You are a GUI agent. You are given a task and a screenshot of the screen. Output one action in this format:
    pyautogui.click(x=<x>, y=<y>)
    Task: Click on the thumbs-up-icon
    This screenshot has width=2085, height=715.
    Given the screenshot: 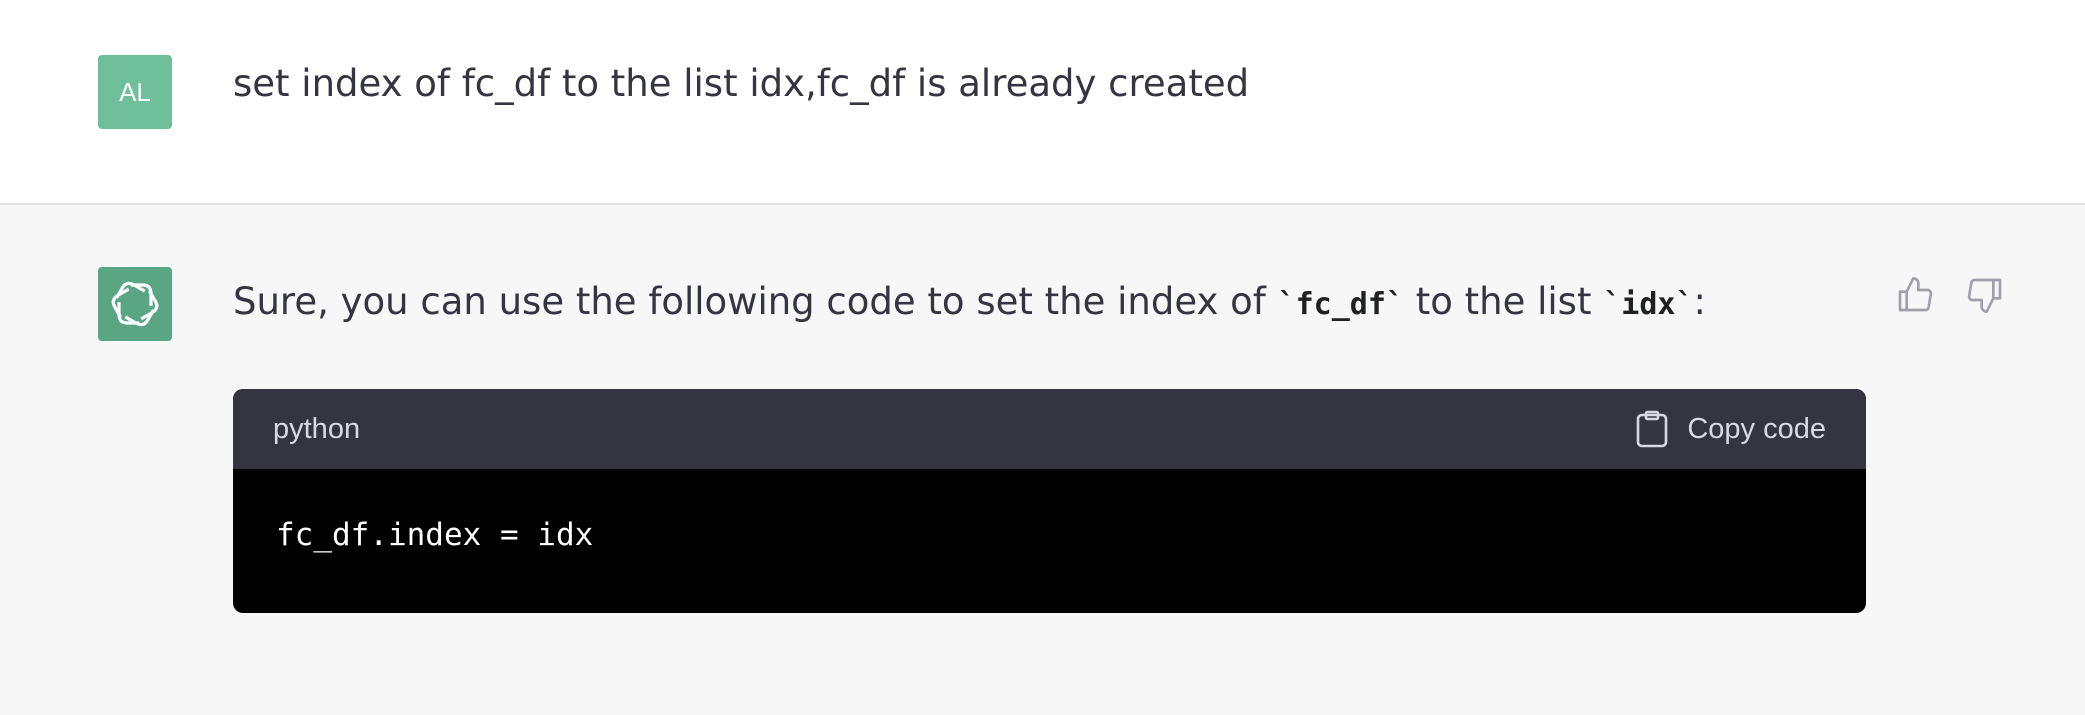 What is the action you would take?
    pyautogui.click(x=1915, y=294)
    